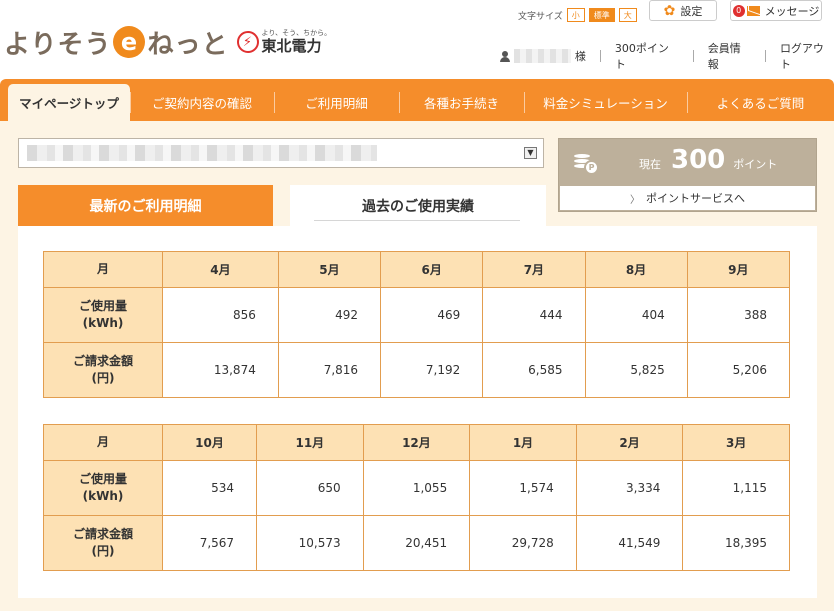  I want to click on contract-select: ▼, so click(281, 153).